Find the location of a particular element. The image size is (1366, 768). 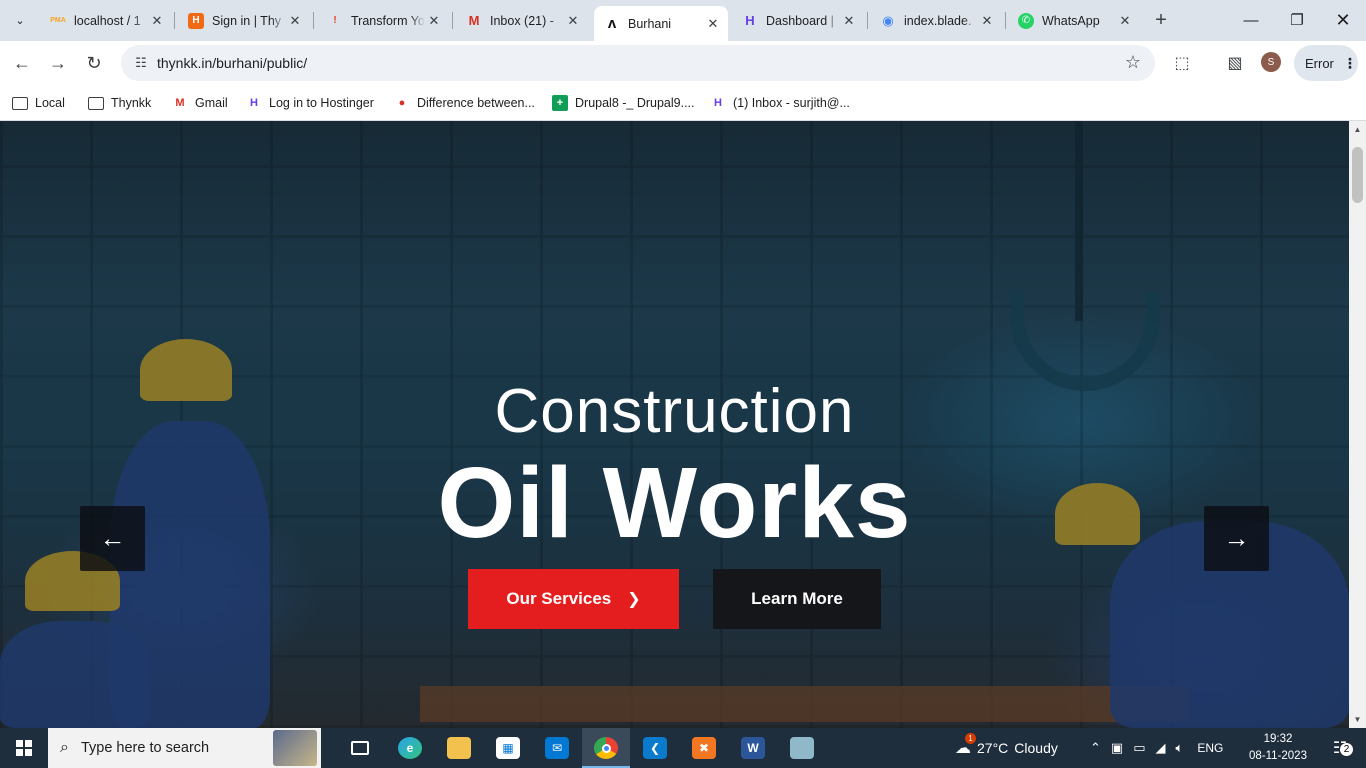

tab-sign-in: H Sign in | Thy ✕ is located at coordinates (244, 20).